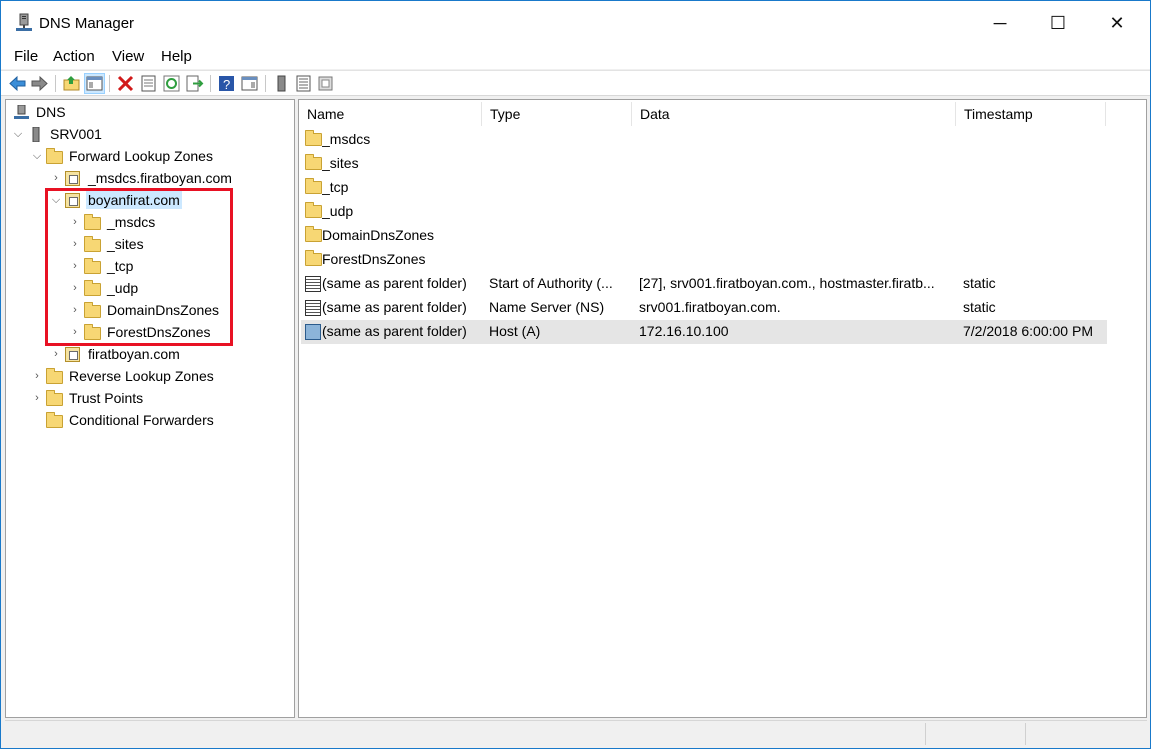  I want to click on tree-label: Trust Points, so click(106, 398).